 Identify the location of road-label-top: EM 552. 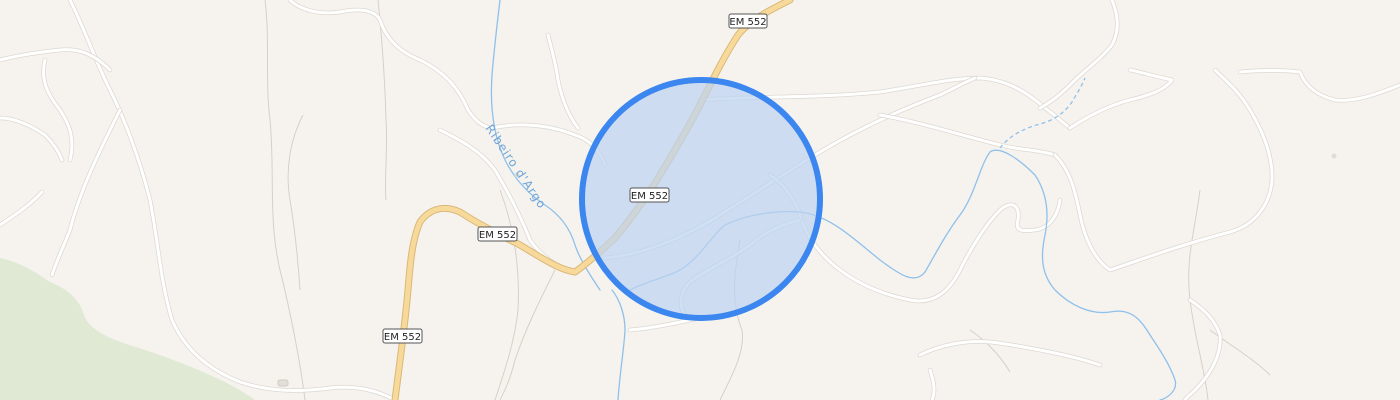
(747, 22).